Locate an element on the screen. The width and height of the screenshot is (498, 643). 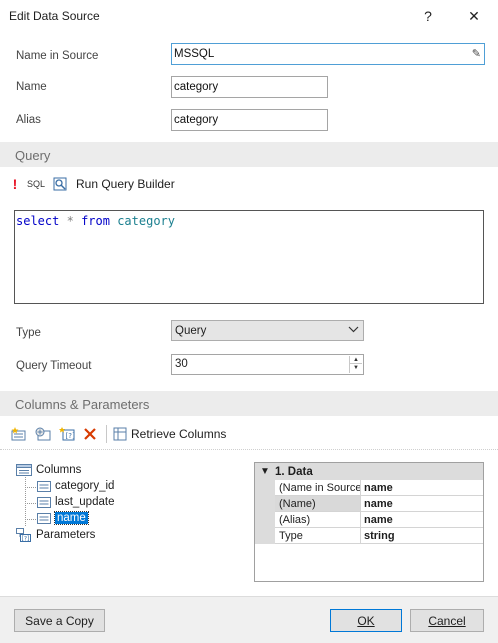
close-icon: ✕ is located at coordinates (474, 15).